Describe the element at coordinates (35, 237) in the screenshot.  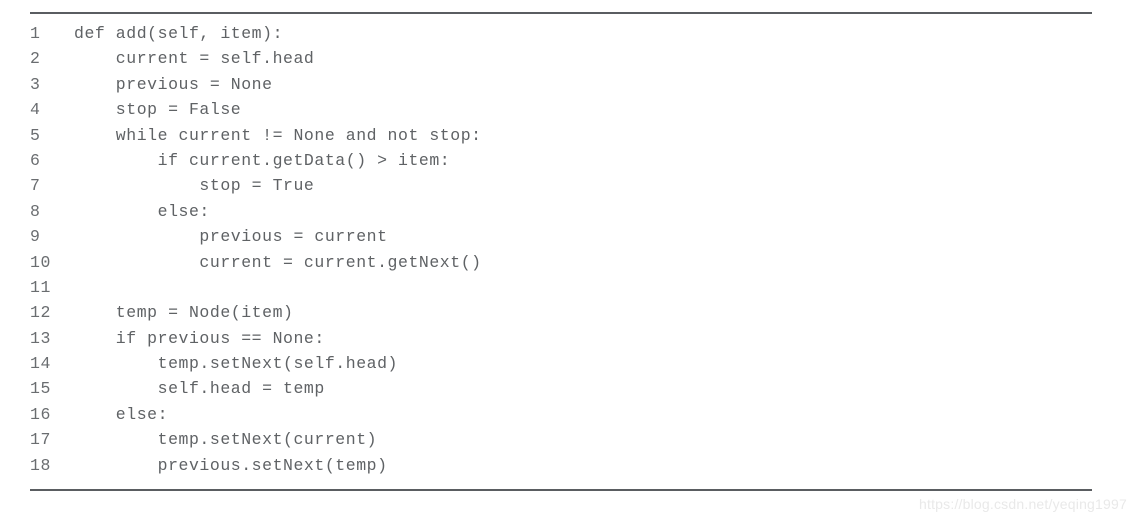
I see `line-number: 9` at that location.